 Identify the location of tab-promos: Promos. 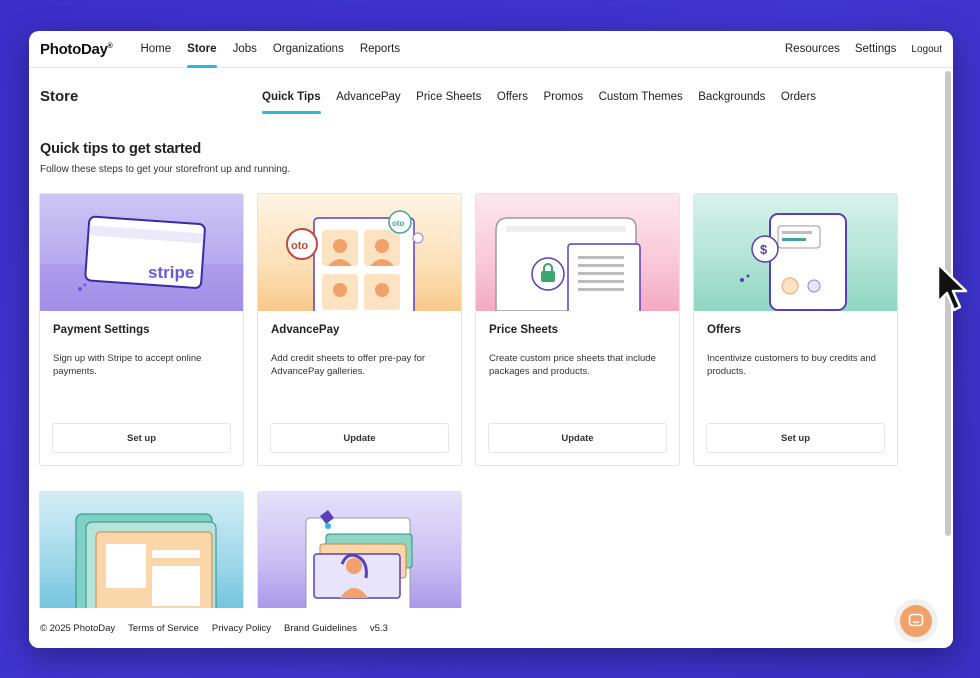
(563, 101).